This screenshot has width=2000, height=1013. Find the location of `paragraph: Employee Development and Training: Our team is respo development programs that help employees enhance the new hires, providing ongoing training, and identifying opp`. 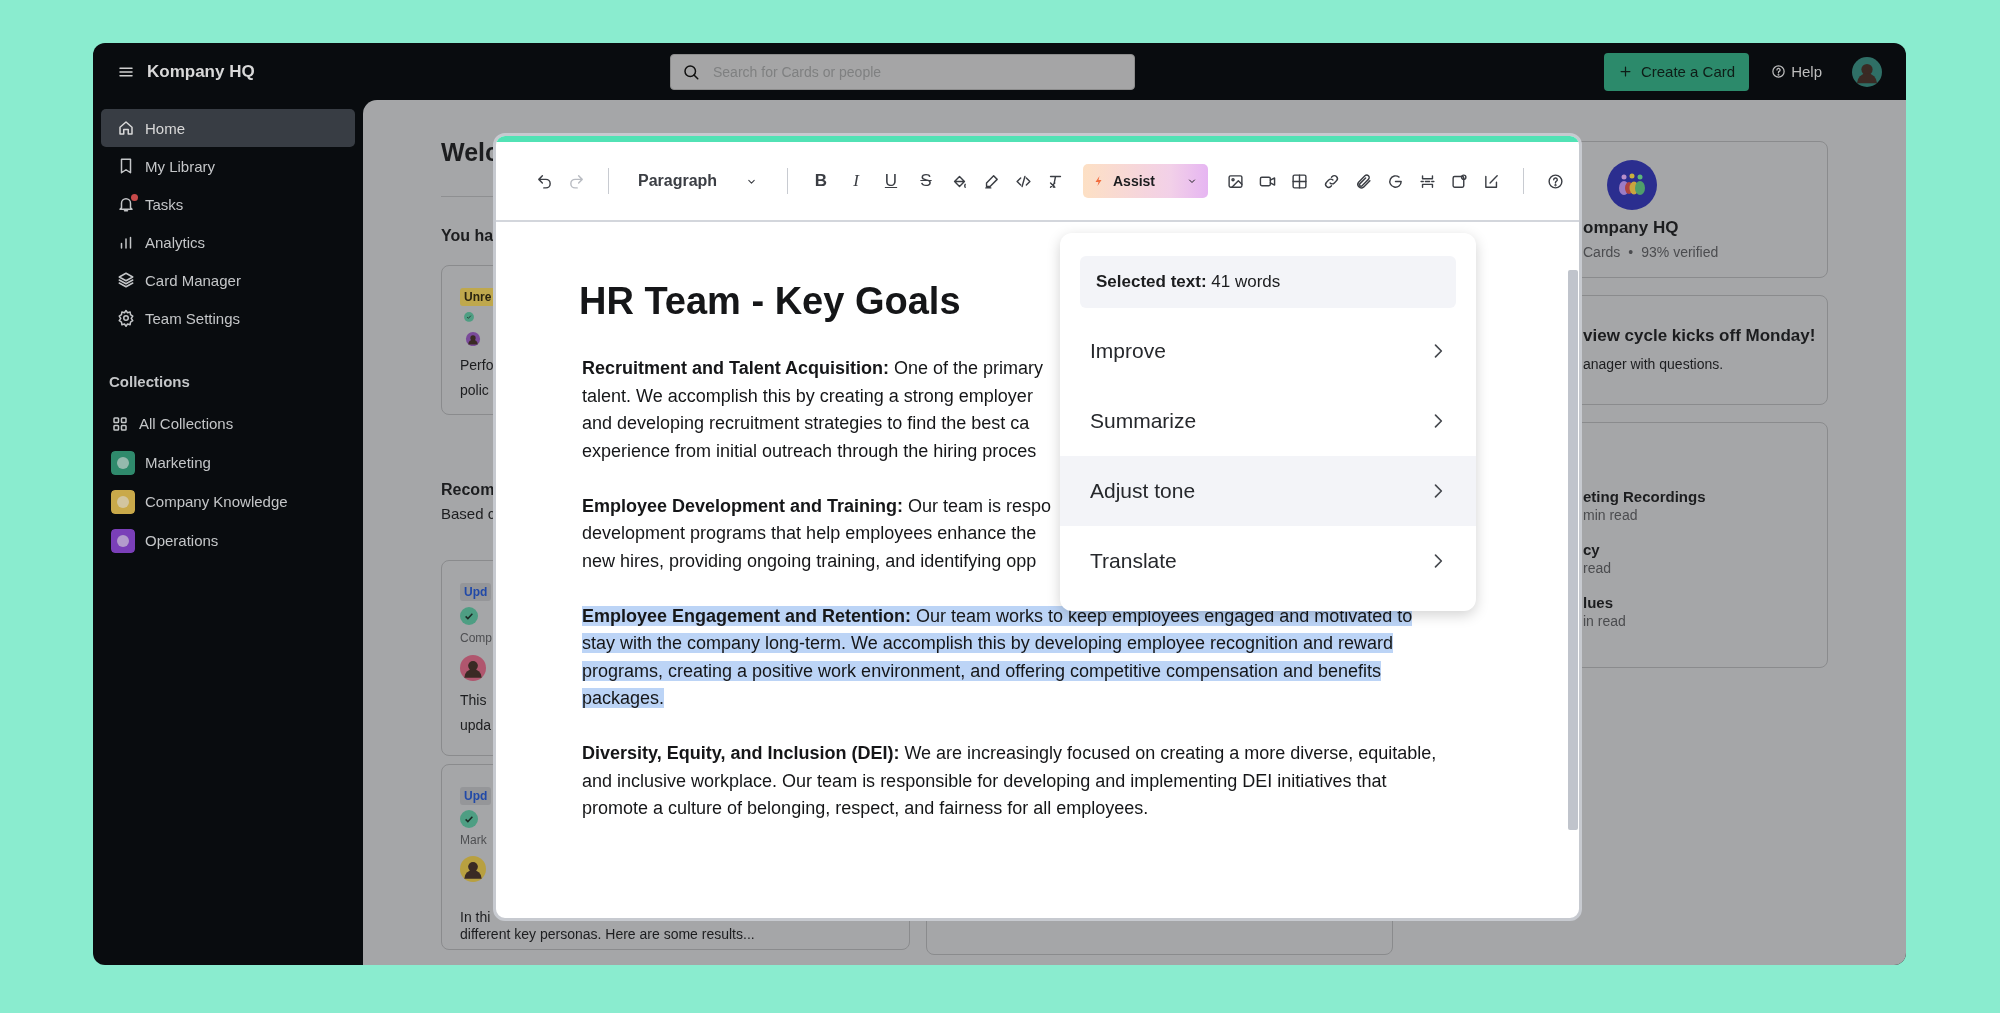

paragraph: Employee Development and Training: Our team is respo development programs that help employees enhance the new hires, providing ongoing training, and identifying opp is located at coordinates (817, 533).